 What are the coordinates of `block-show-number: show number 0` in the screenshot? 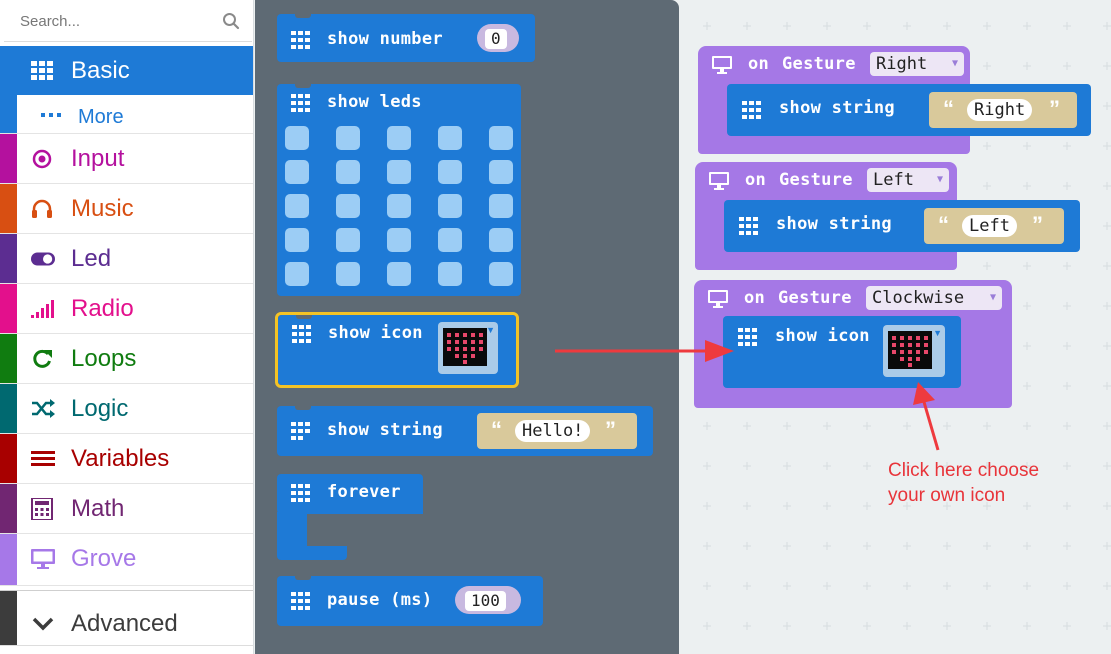 It's located at (406, 38).